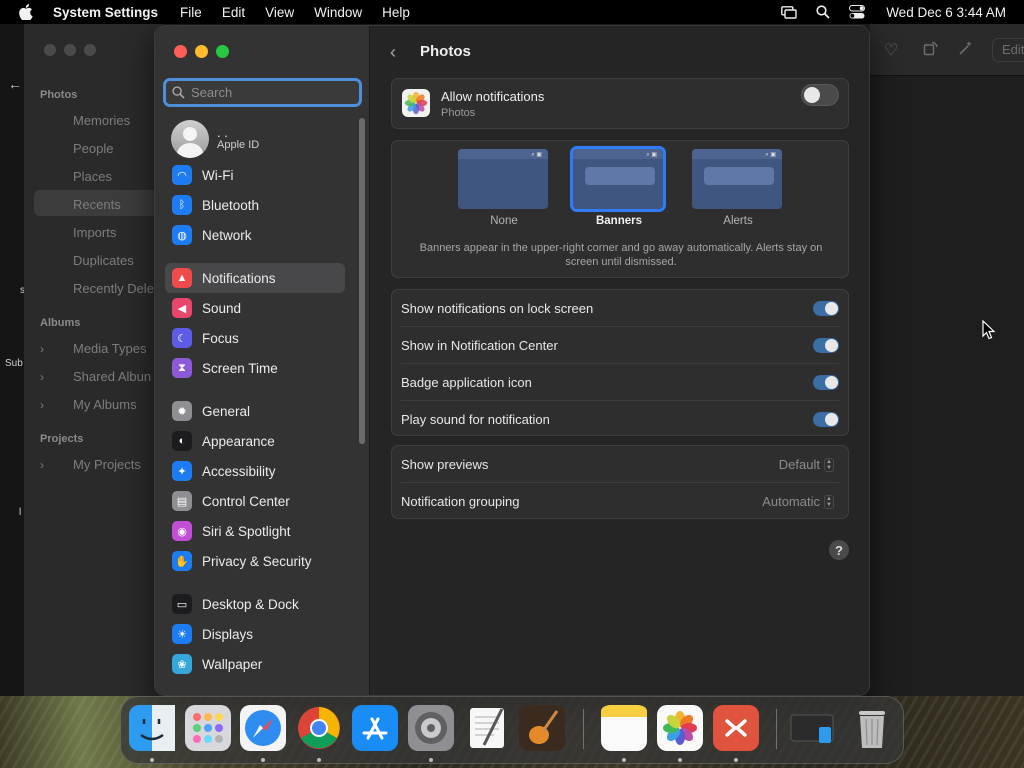  Describe the element at coordinates (105, 404) in the screenshot. I see `photos-item-my-albums: My Albums` at that location.